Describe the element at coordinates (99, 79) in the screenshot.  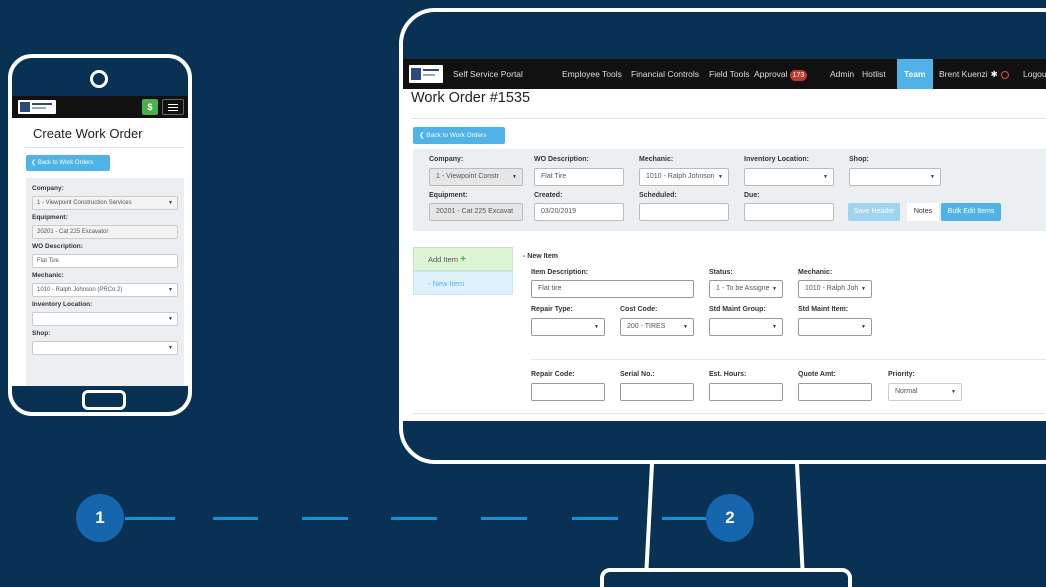
I see `phone-camera` at that location.